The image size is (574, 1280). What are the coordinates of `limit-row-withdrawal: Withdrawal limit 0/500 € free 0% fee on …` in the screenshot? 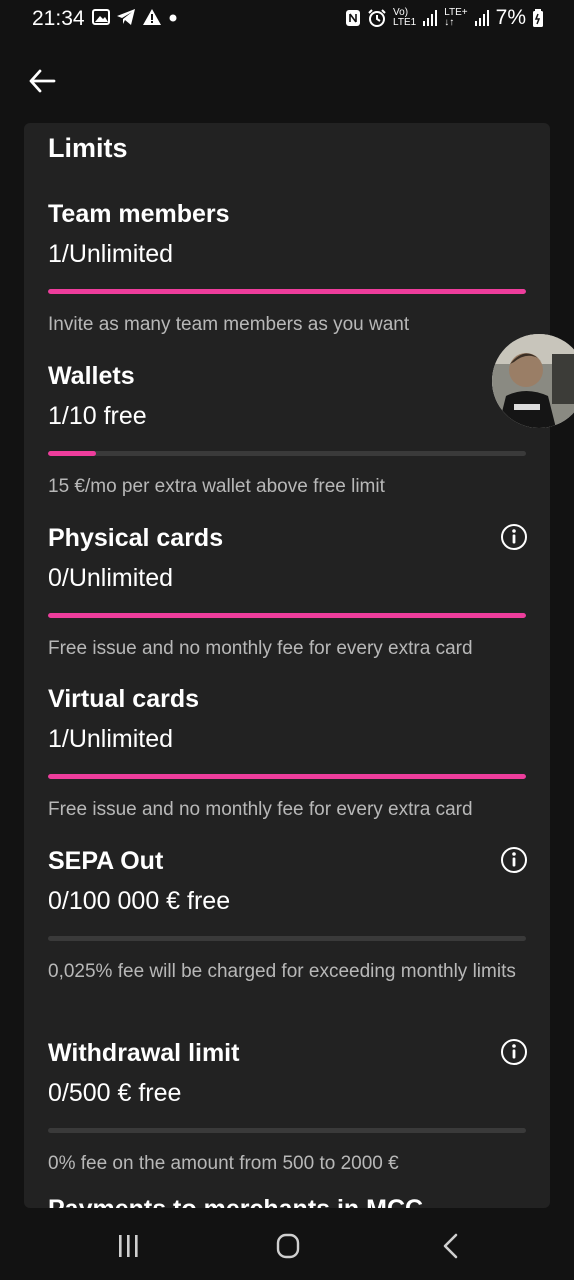 It's located at (288, 1108).